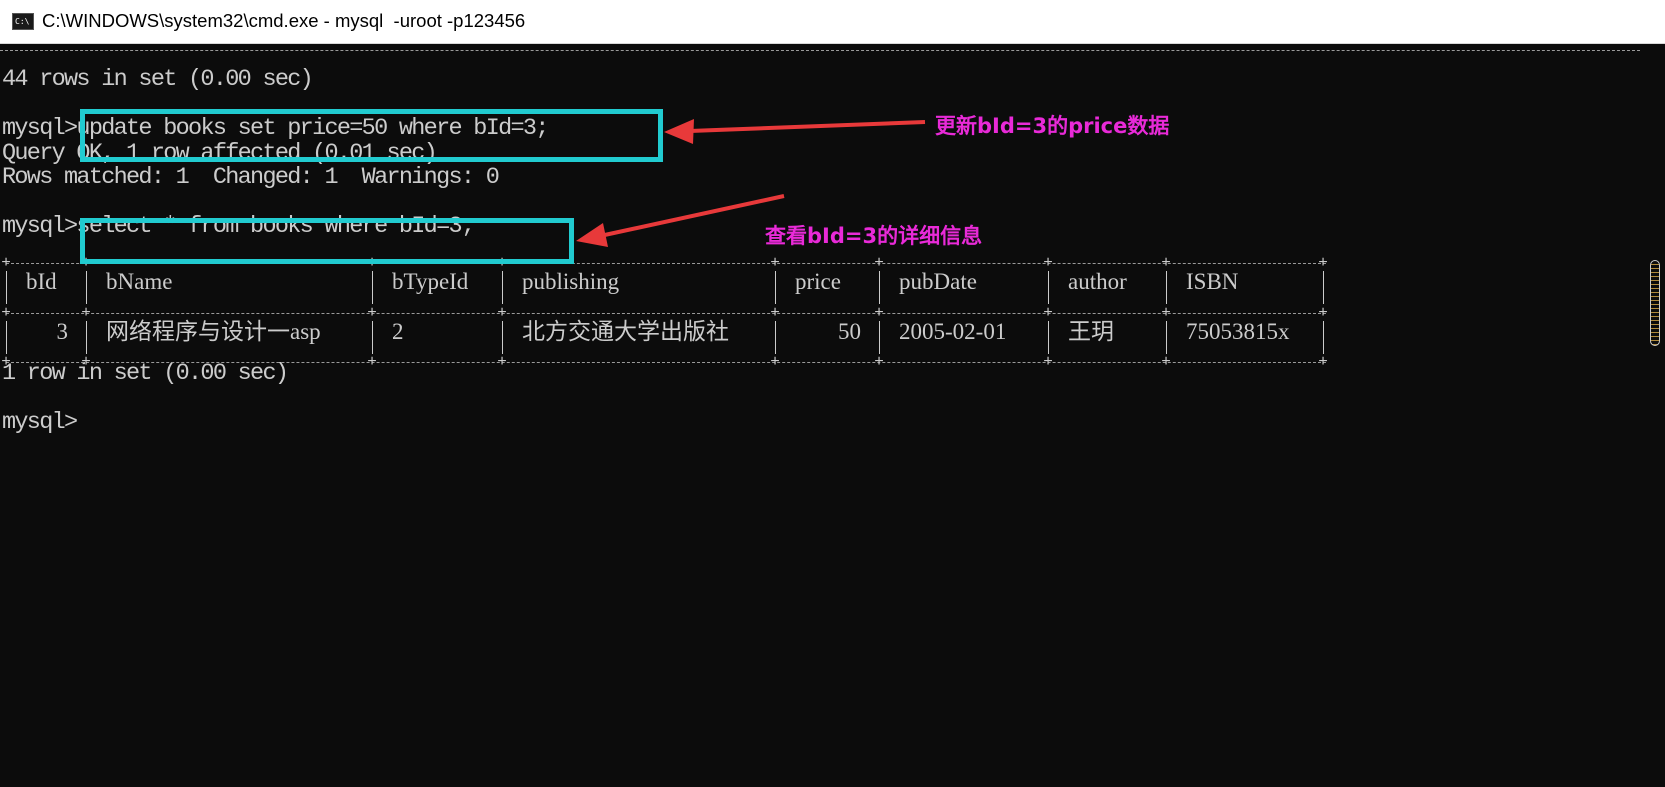  I want to click on table-cell-btypeid: 2, so click(398, 331).